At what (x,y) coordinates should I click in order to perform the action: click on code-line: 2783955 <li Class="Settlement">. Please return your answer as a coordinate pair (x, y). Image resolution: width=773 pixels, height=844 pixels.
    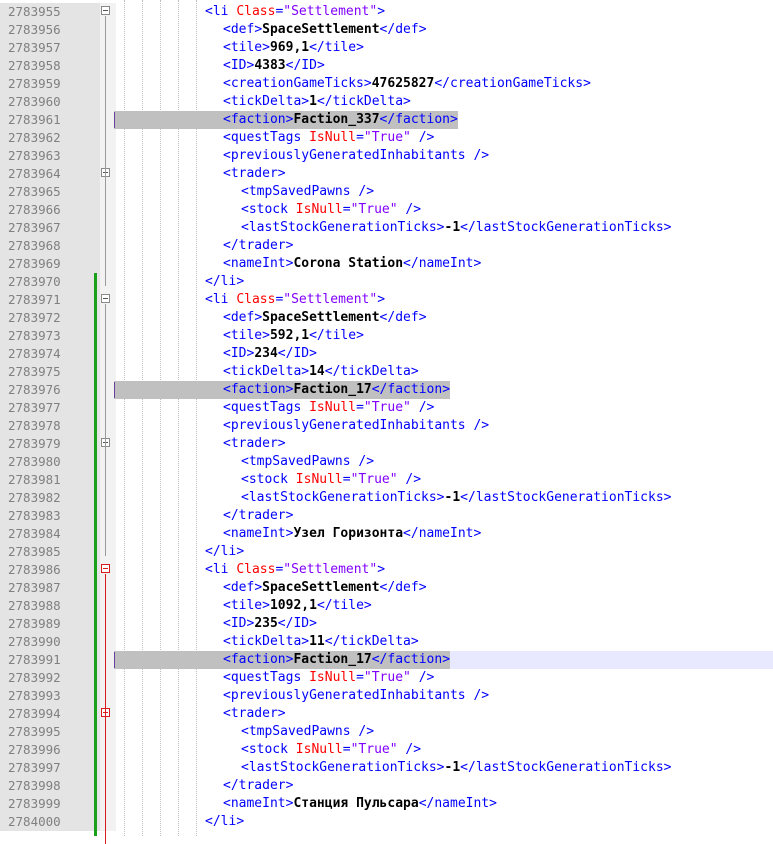
    Looking at the image, I should click on (386, 12).